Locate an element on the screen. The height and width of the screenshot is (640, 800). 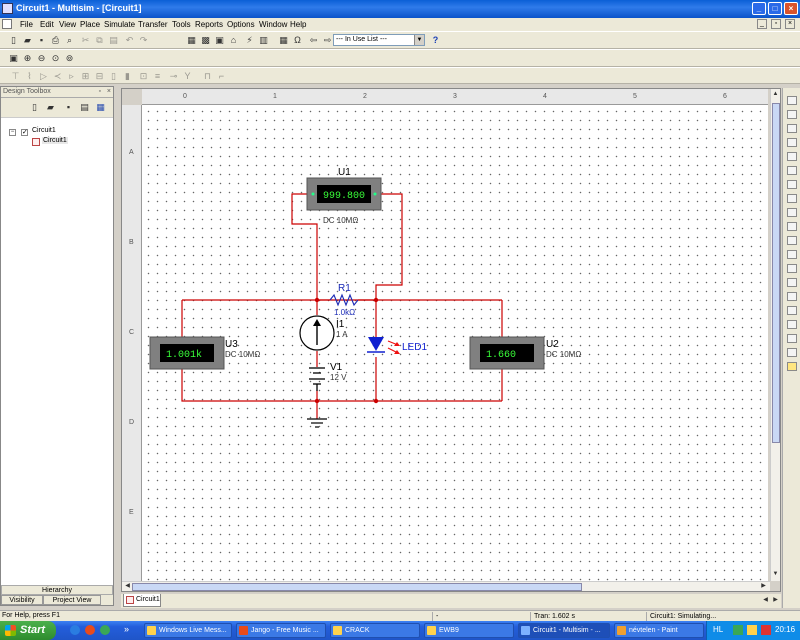
open-icon: ▰ is located at coordinates (27, 40).